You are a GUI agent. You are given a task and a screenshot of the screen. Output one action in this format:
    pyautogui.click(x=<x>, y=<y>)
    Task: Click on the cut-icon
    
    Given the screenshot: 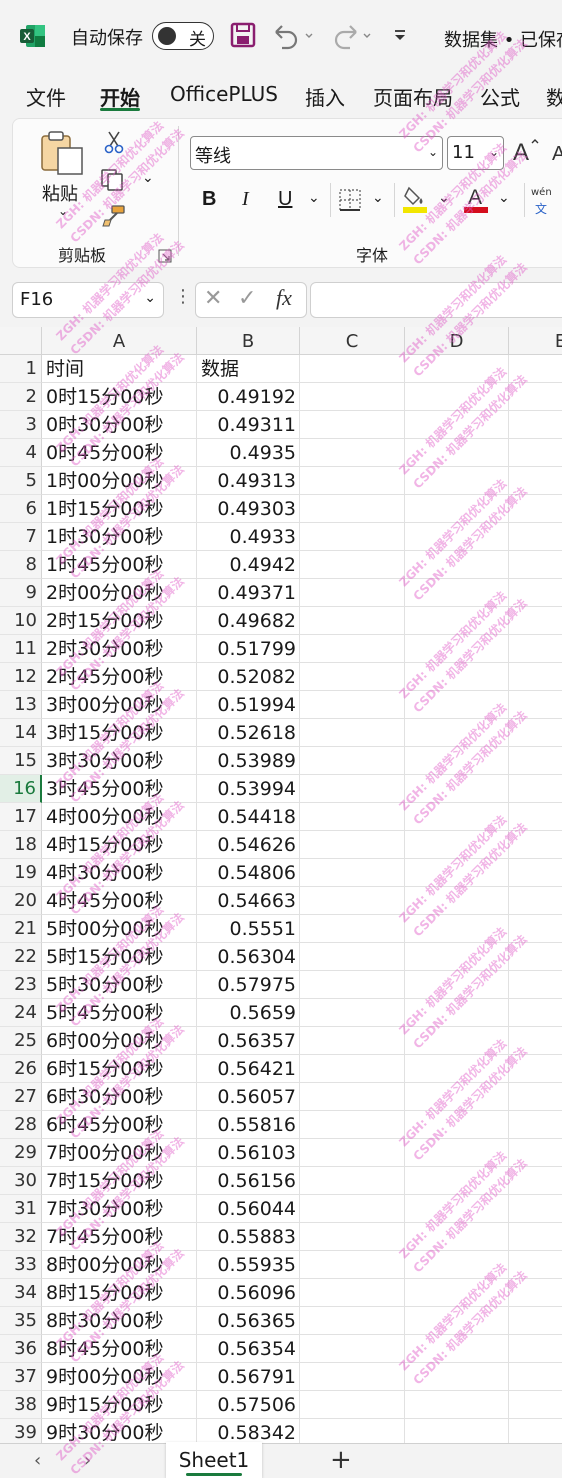 What is the action you would take?
    pyautogui.click(x=114, y=144)
    